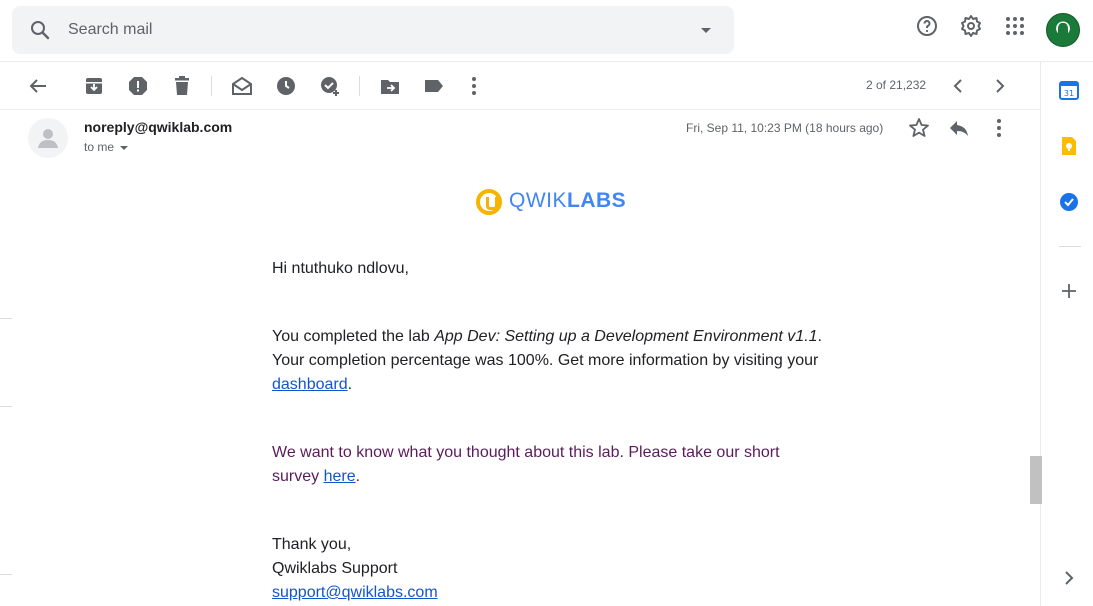 Image resolution: width=1093 pixels, height=606 pixels. I want to click on dashboard-link: dashboard, so click(310, 384).